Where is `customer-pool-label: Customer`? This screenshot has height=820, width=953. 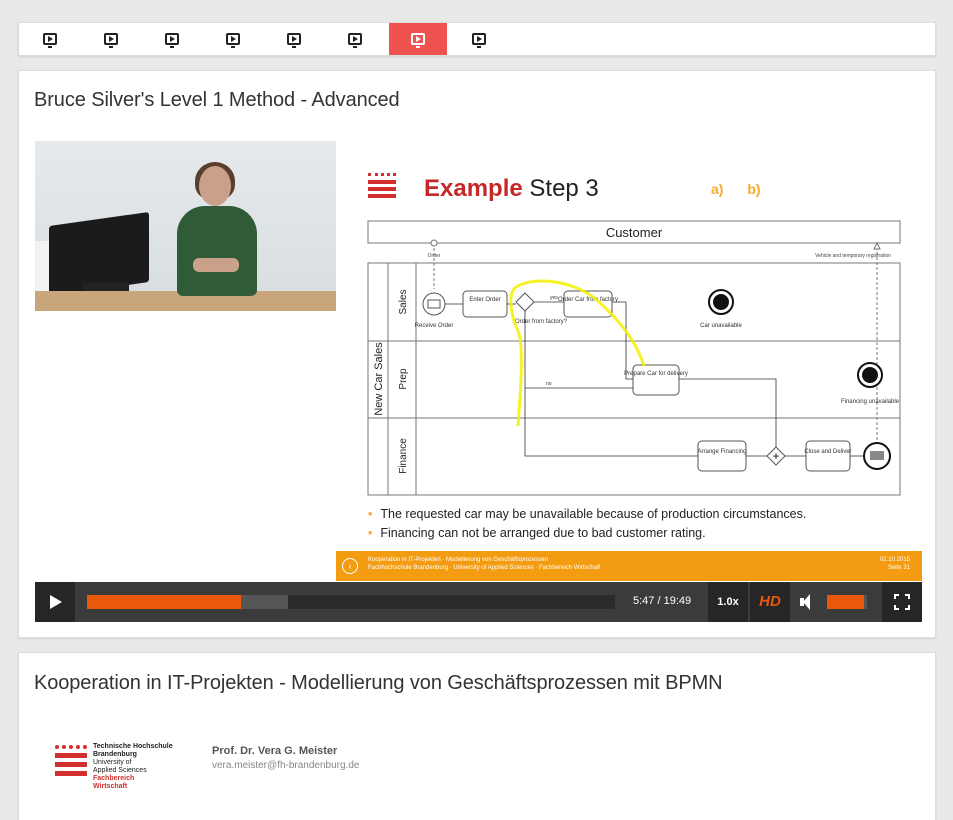
customer-pool-label: Customer is located at coordinates (634, 232).